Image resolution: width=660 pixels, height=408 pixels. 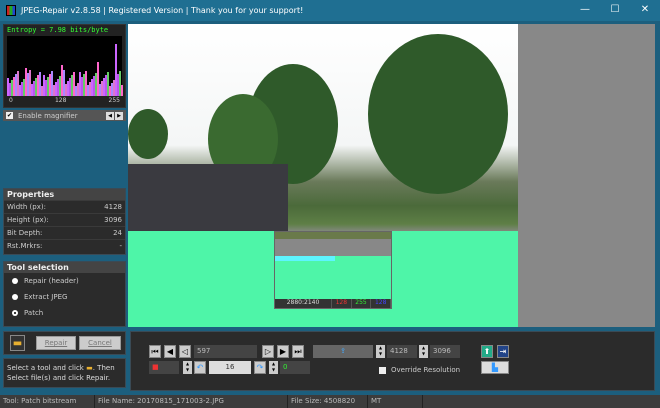 What do you see at coordinates (343, 351) in the screenshot?
I see `apply-button: ⇪` at bounding box center [343, 351].